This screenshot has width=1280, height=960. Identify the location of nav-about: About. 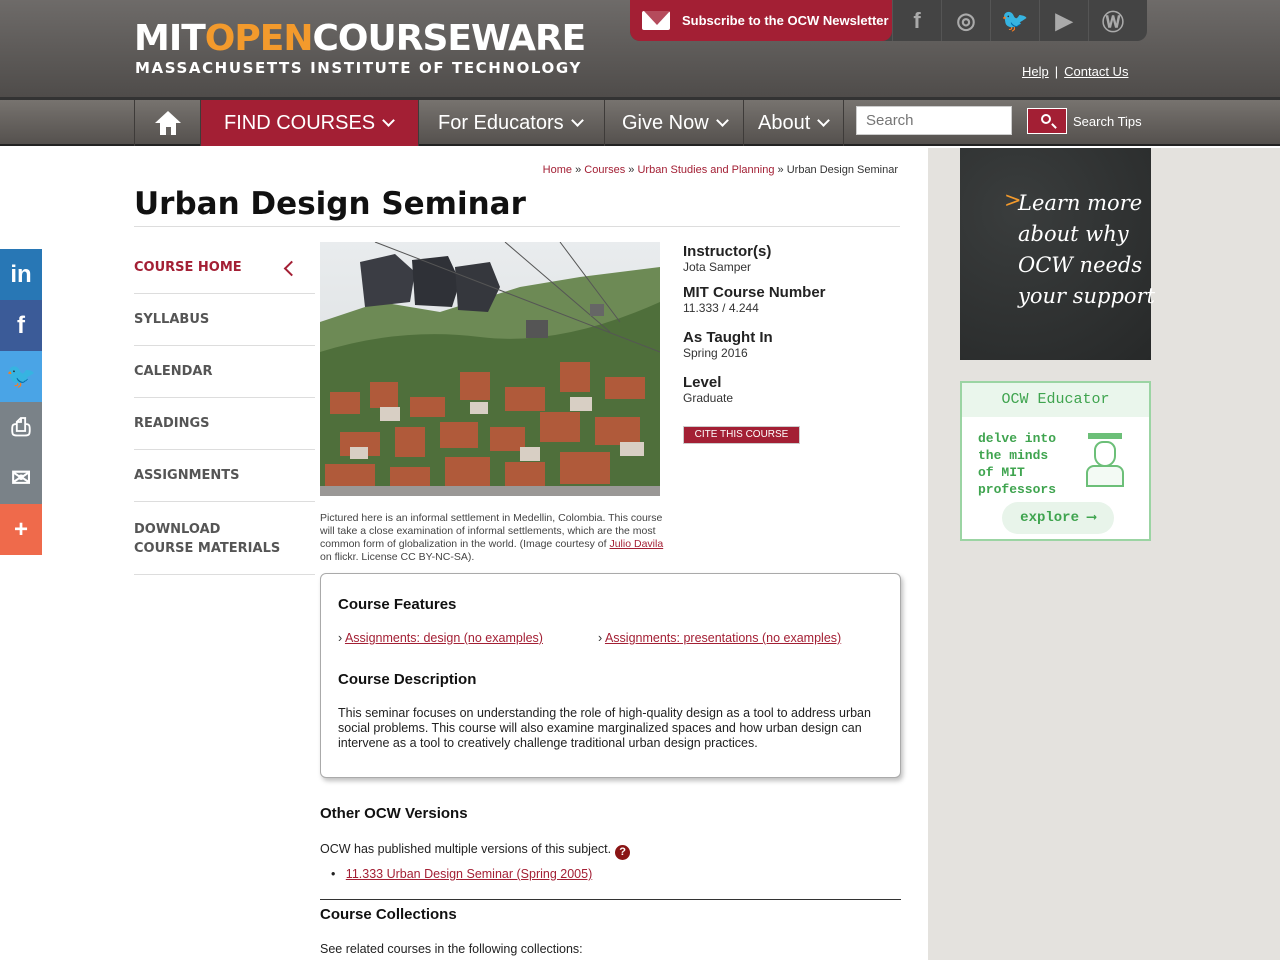
(793, 123).